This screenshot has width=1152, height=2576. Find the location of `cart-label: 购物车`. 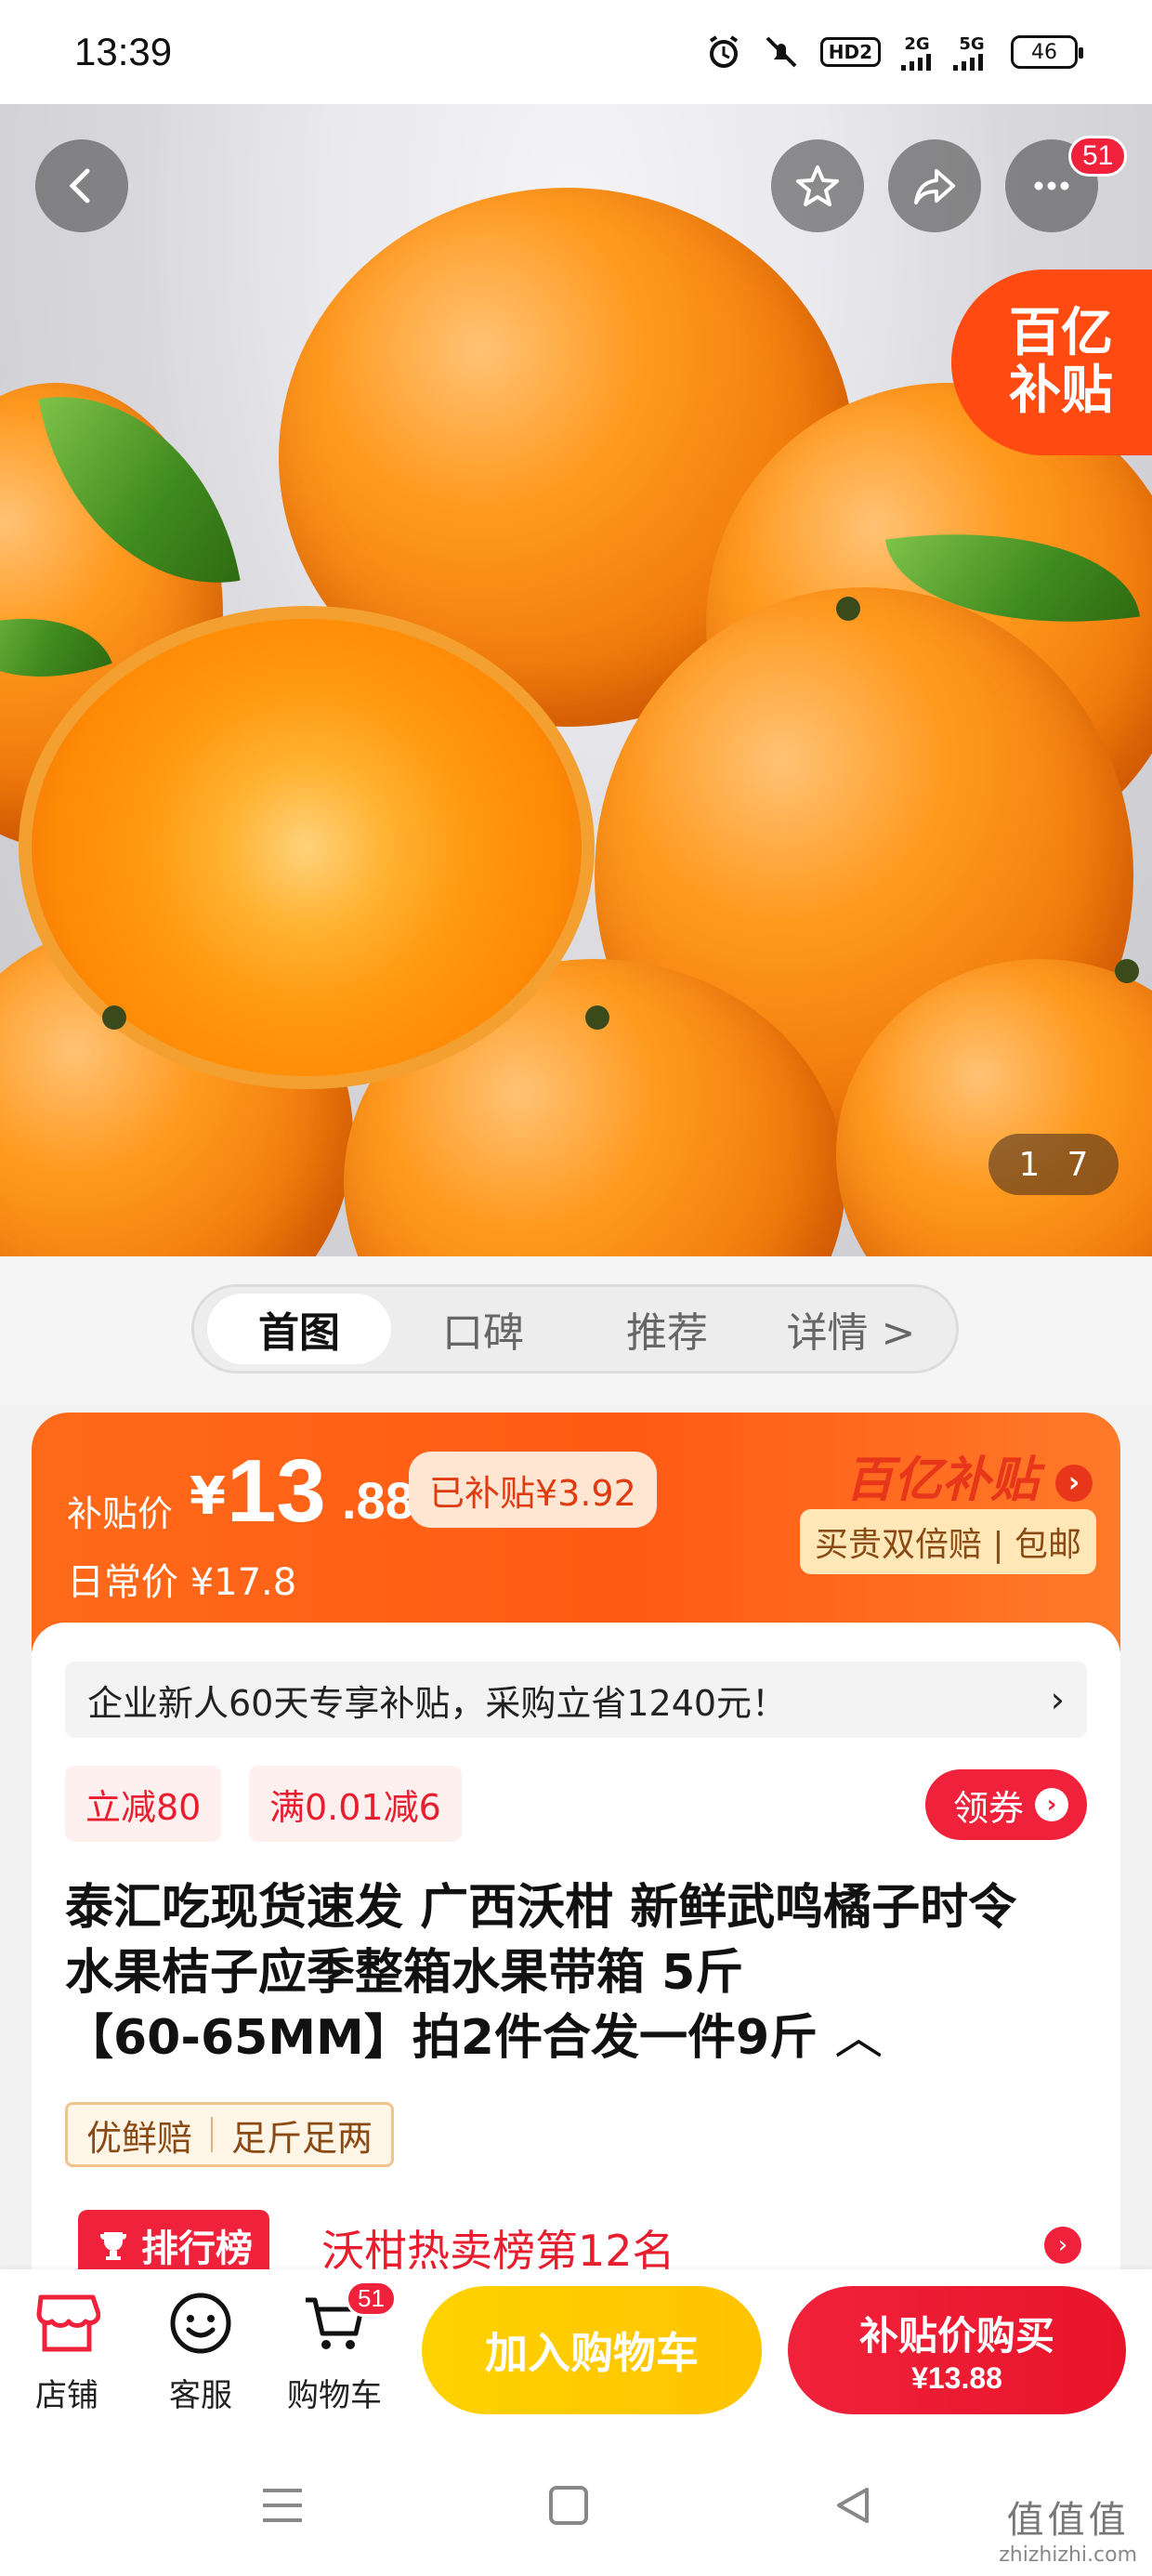

cart-label: 购物车 is located at coordinates (334, 2395).